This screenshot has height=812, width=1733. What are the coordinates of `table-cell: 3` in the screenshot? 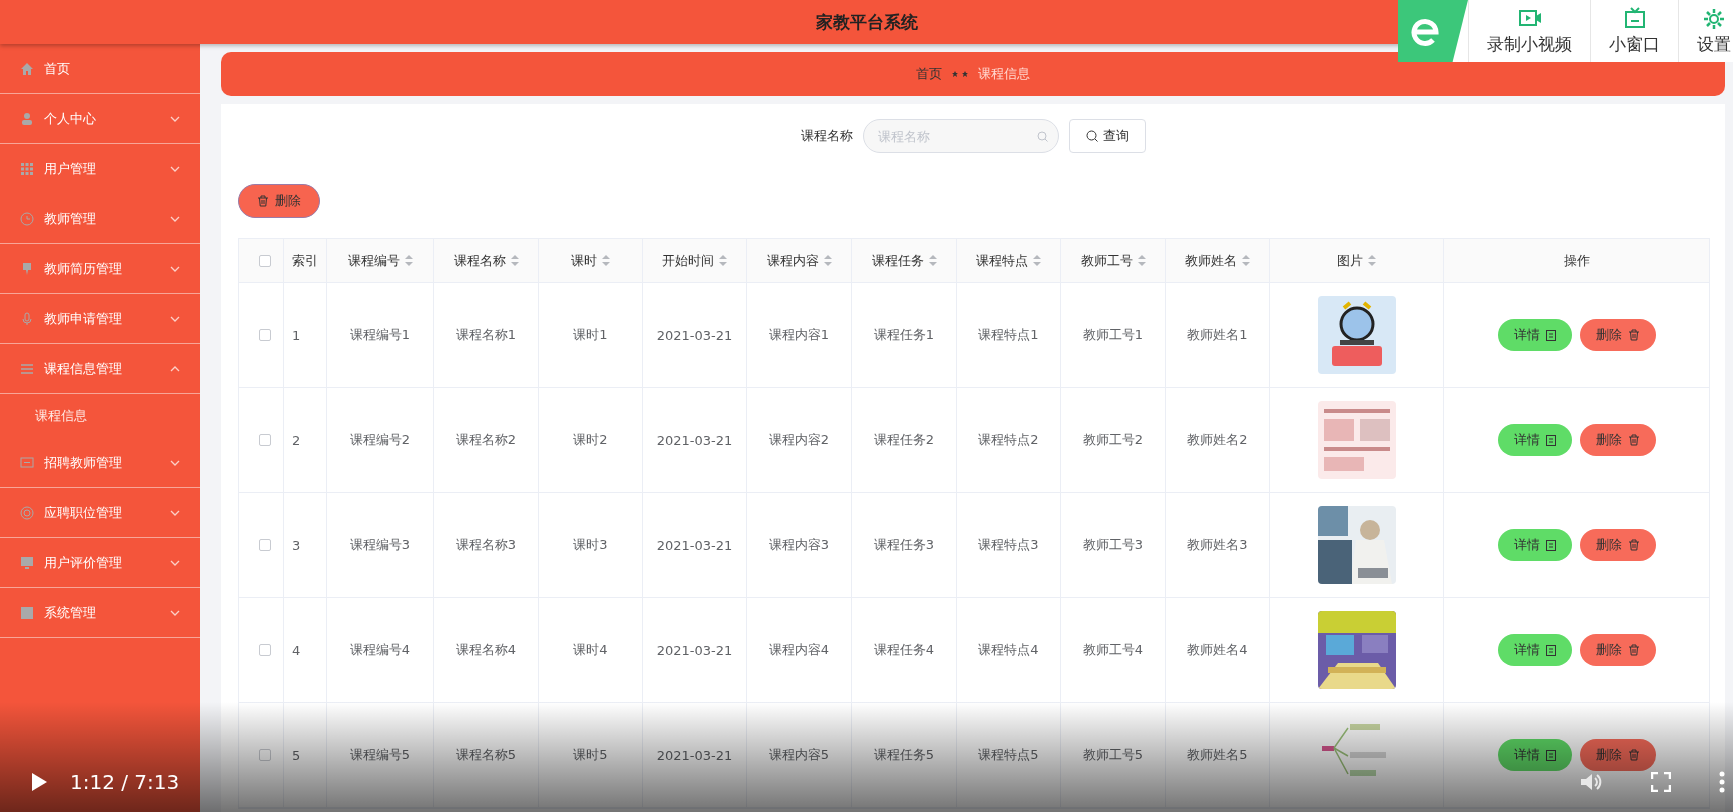 It's located at (296, 545).